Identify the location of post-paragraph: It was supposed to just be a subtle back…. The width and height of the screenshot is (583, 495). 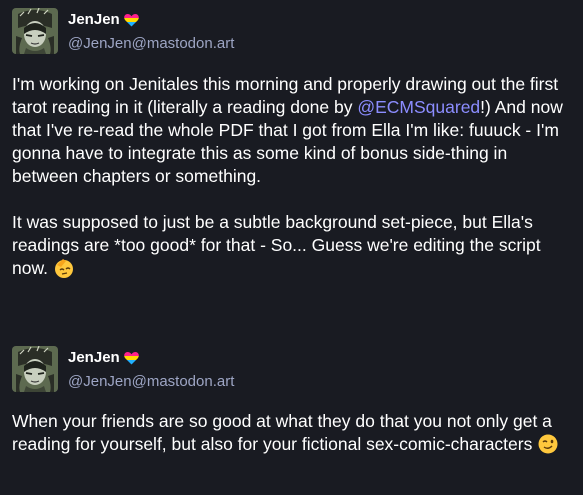
(293, 245).